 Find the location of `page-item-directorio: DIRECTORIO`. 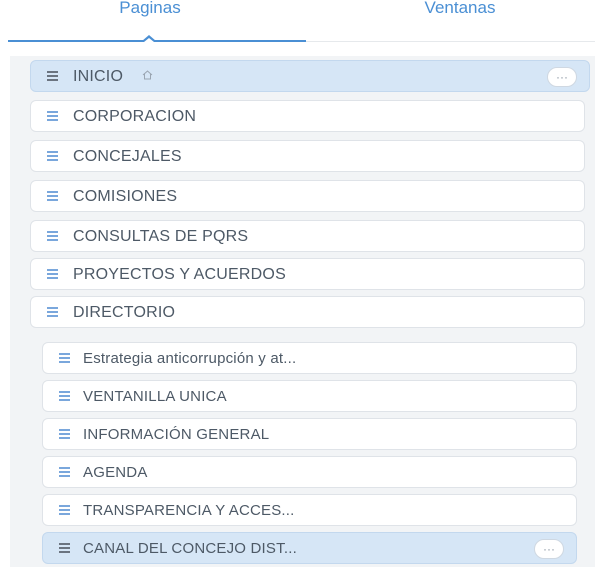

page-item-directorio: DIRECTORIO is located at coordinates (307, 312).